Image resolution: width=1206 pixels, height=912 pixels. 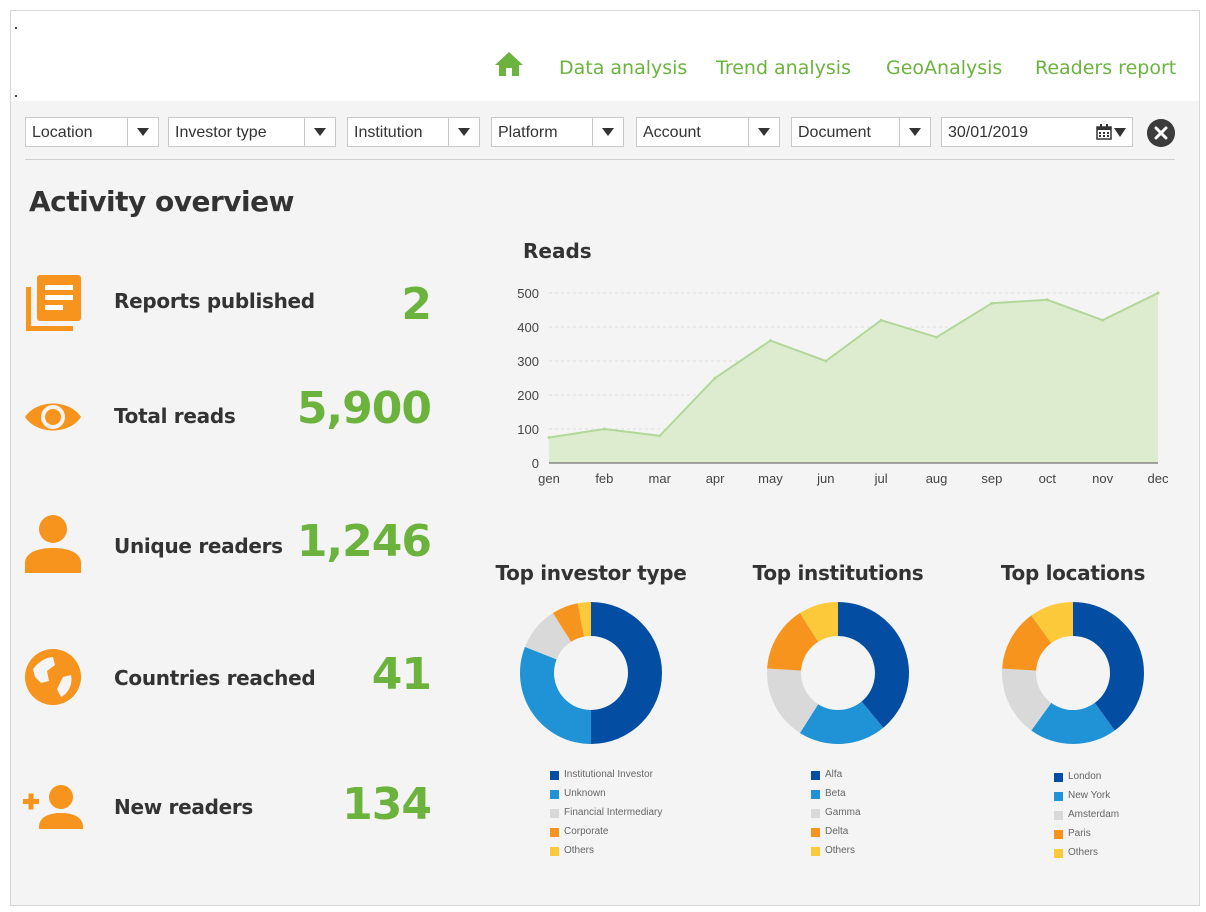 I want to click on x-tick-label: dec, so click(x=1158, y=478).